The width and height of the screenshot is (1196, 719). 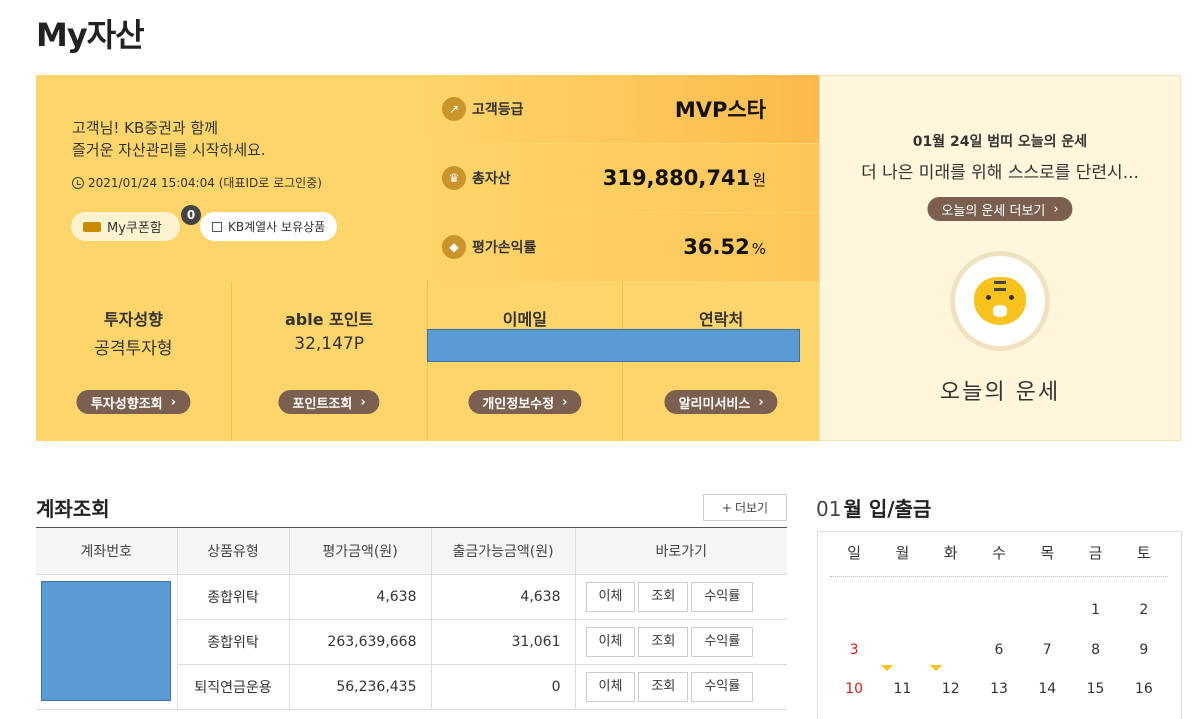 I want to click on notification-service-button: 알리미서비스 ›, so click(x=721, y=402).